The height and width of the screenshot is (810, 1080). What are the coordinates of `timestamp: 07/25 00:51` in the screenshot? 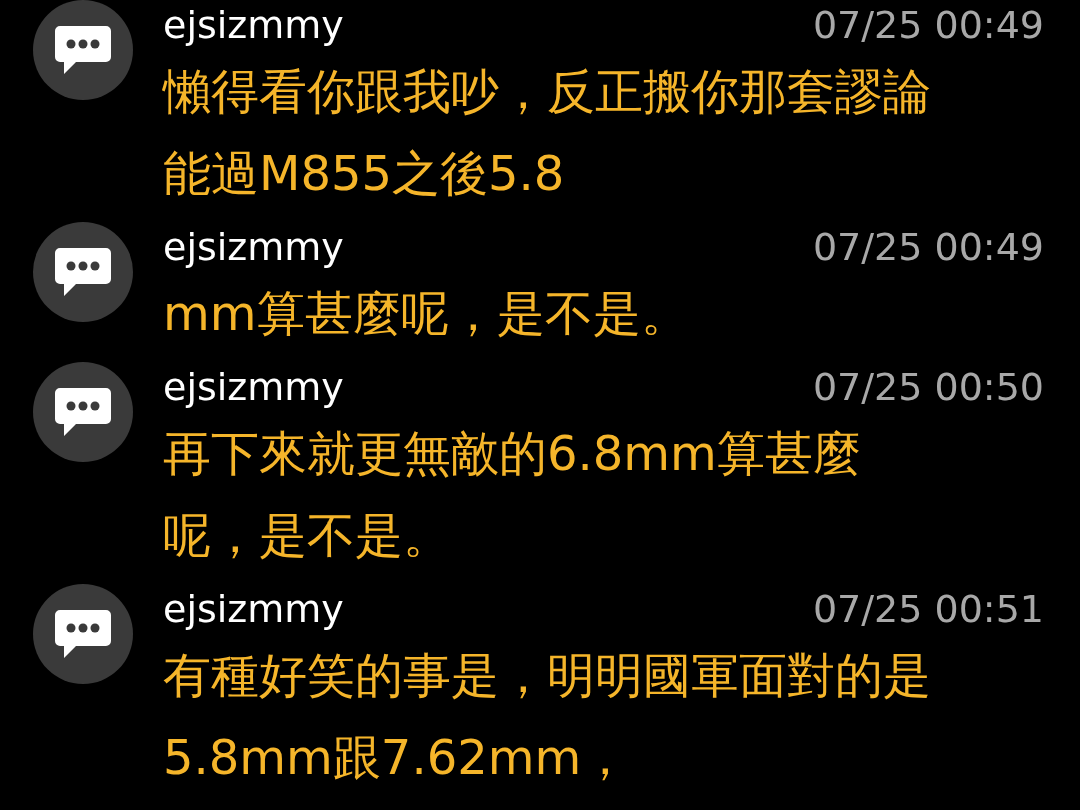 It's located at (928, 609).